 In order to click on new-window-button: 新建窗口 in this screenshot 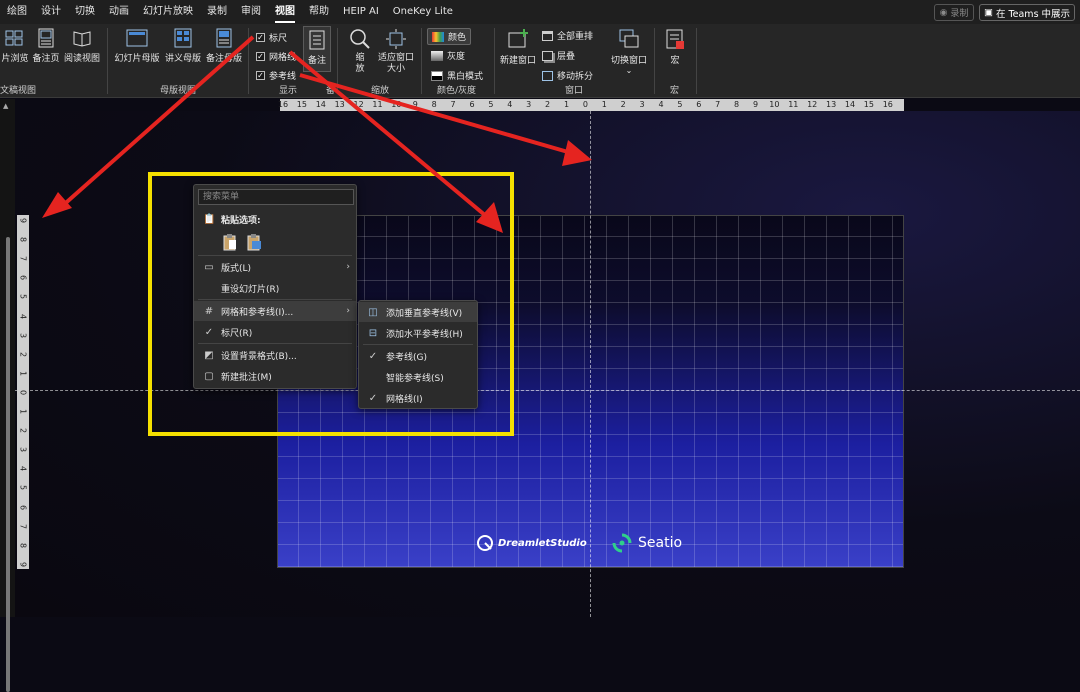, I will do `click(518, 47)`.